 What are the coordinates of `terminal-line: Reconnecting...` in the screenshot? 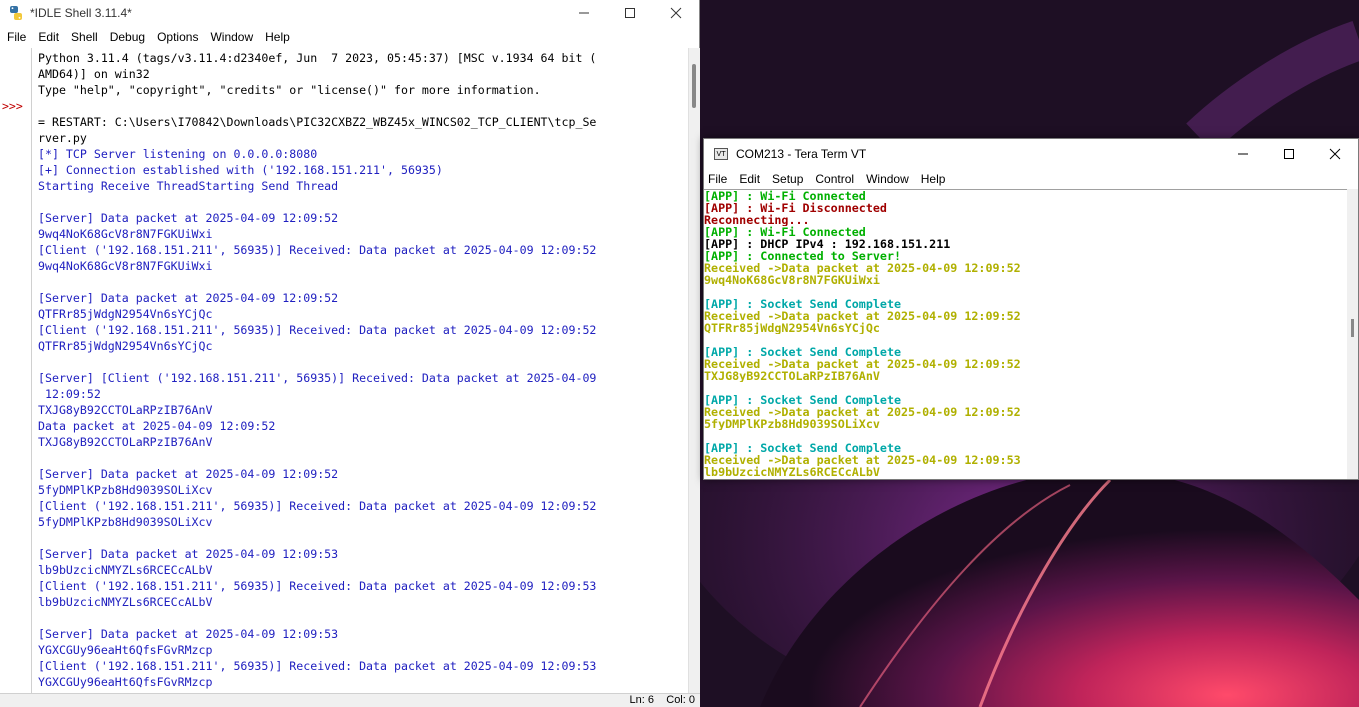 It's located at (757, 220).